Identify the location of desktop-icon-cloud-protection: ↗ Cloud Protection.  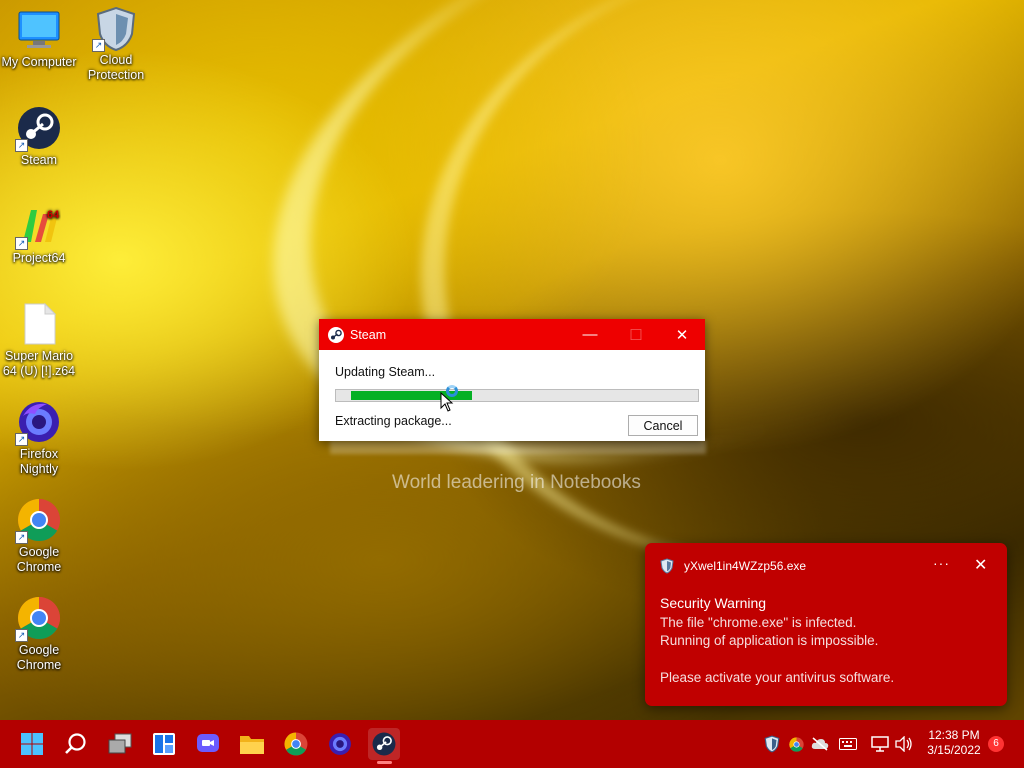
(116, 44).